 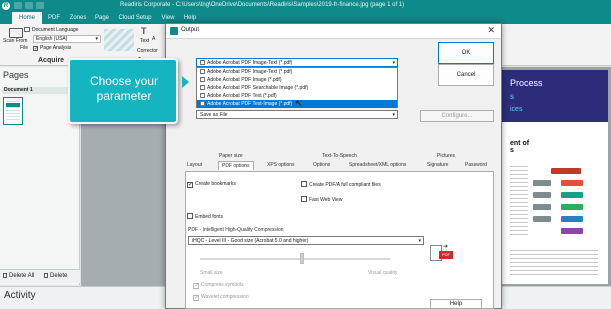 What do you see at coordinates (519, 201) in the screenshot?
I see `document-paragraph` at bounding box center [519, 201].